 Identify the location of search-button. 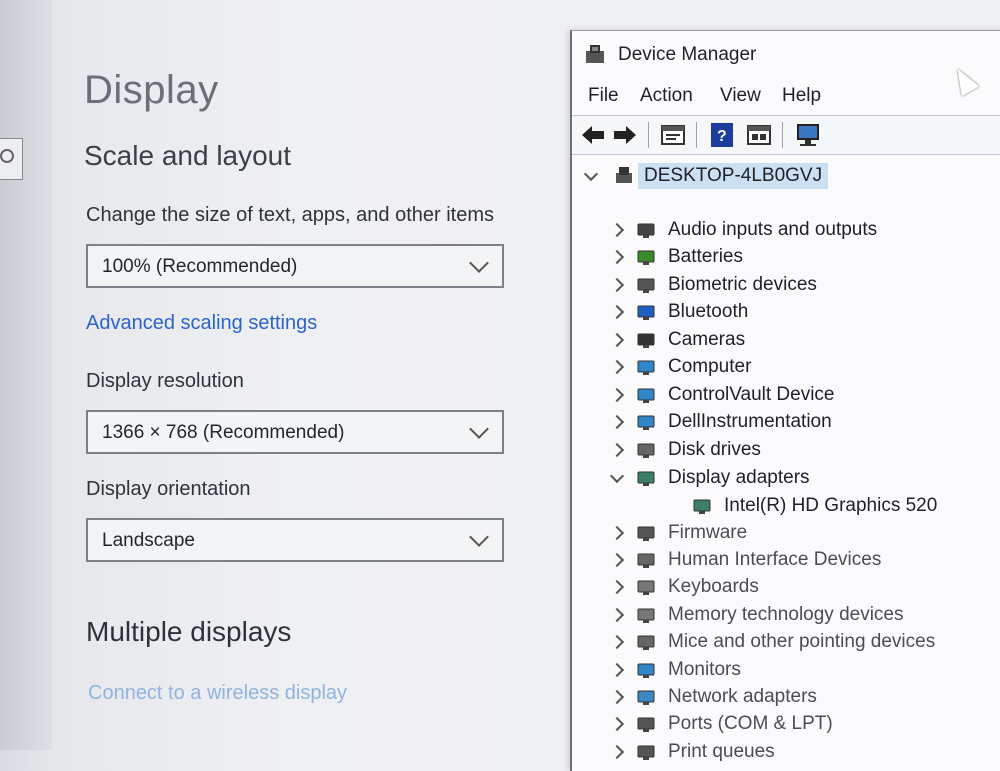
(11, 159).